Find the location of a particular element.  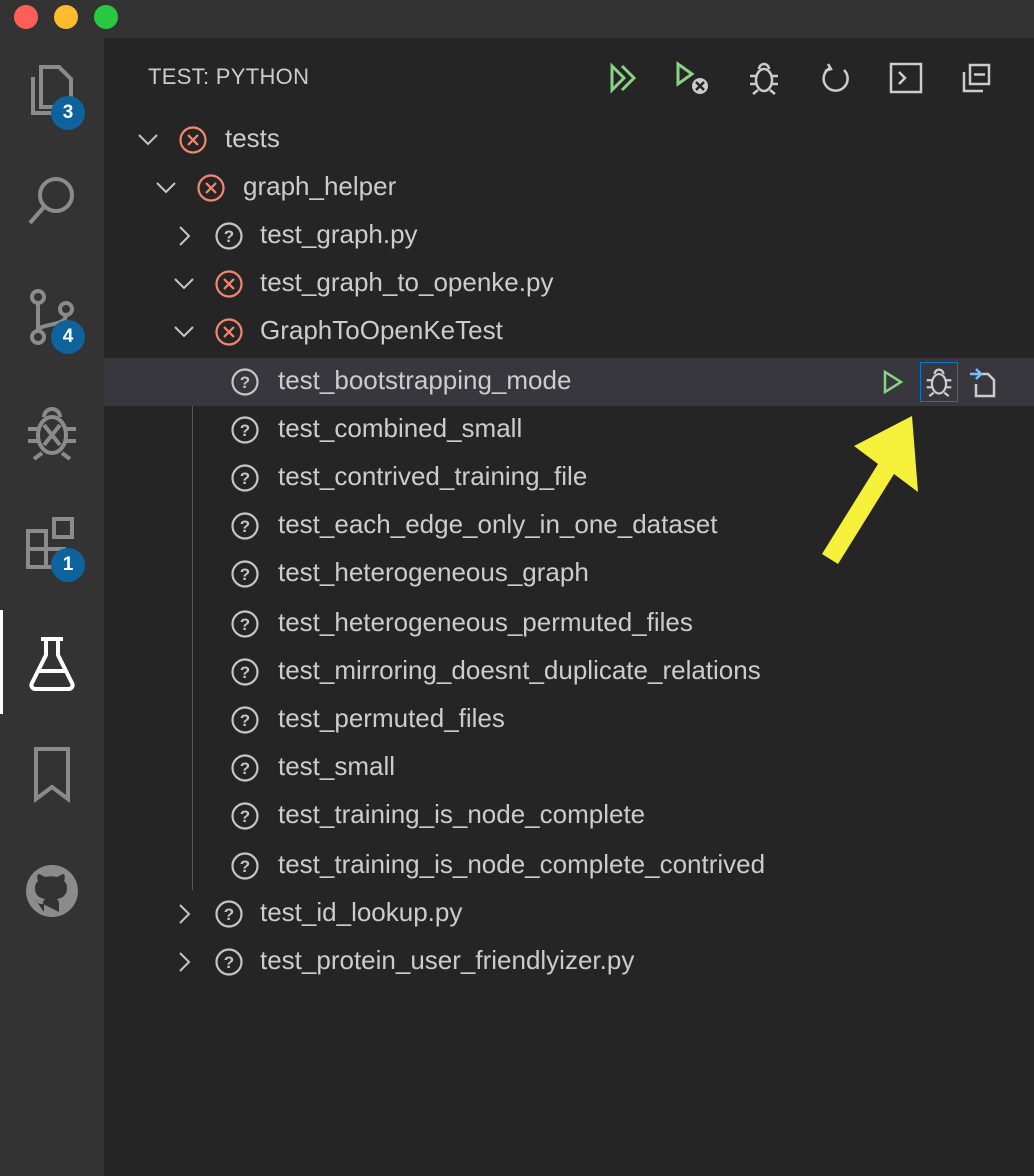

play-icon is located at coordinates (893, 382).